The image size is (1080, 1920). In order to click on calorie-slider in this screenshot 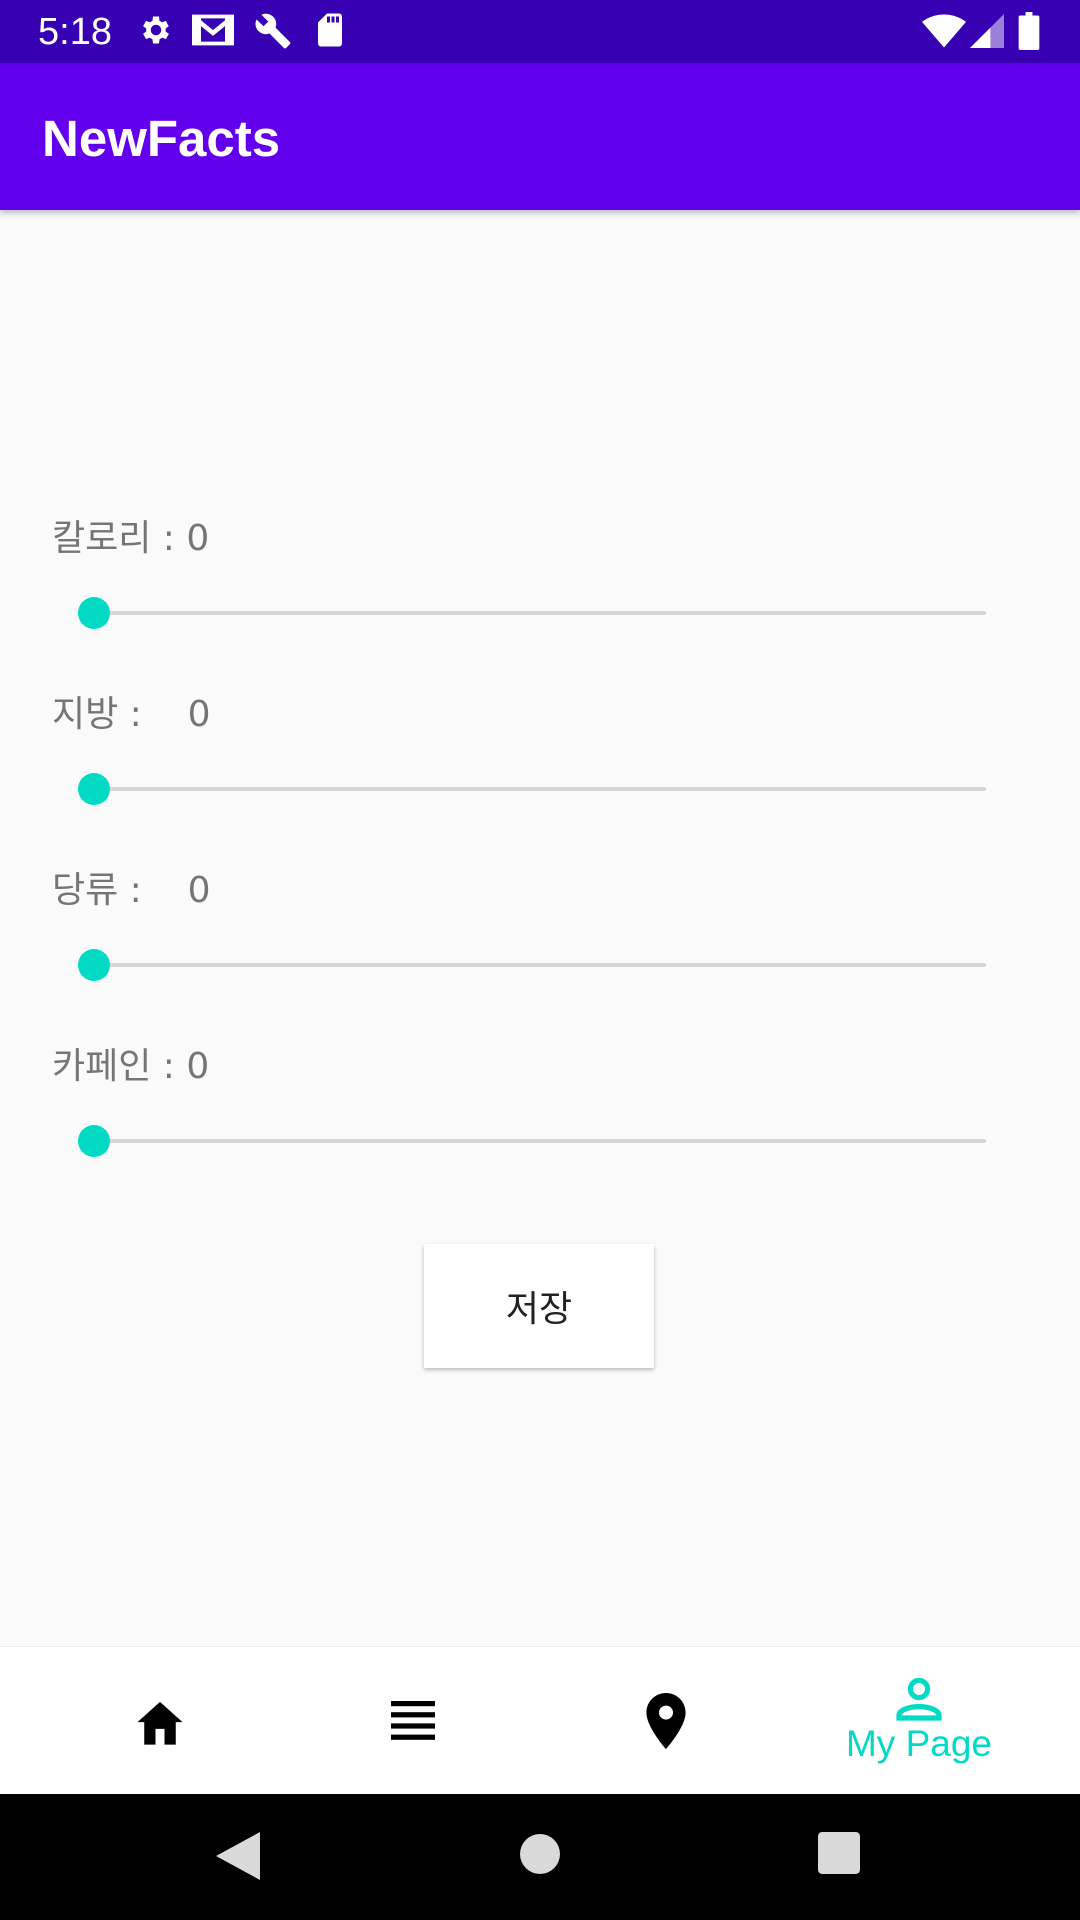, I will do `click(532, 613)`.